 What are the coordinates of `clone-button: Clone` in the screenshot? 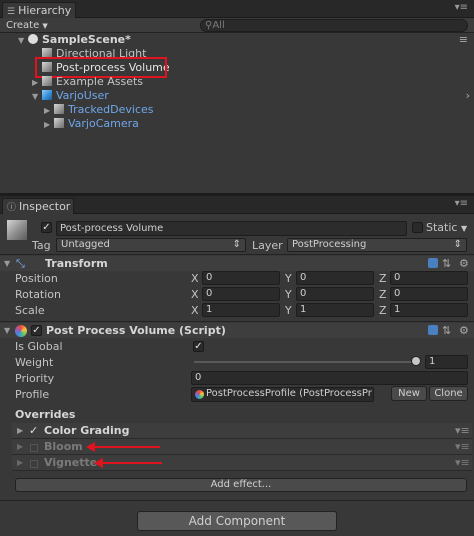 It's located at (448, 393).